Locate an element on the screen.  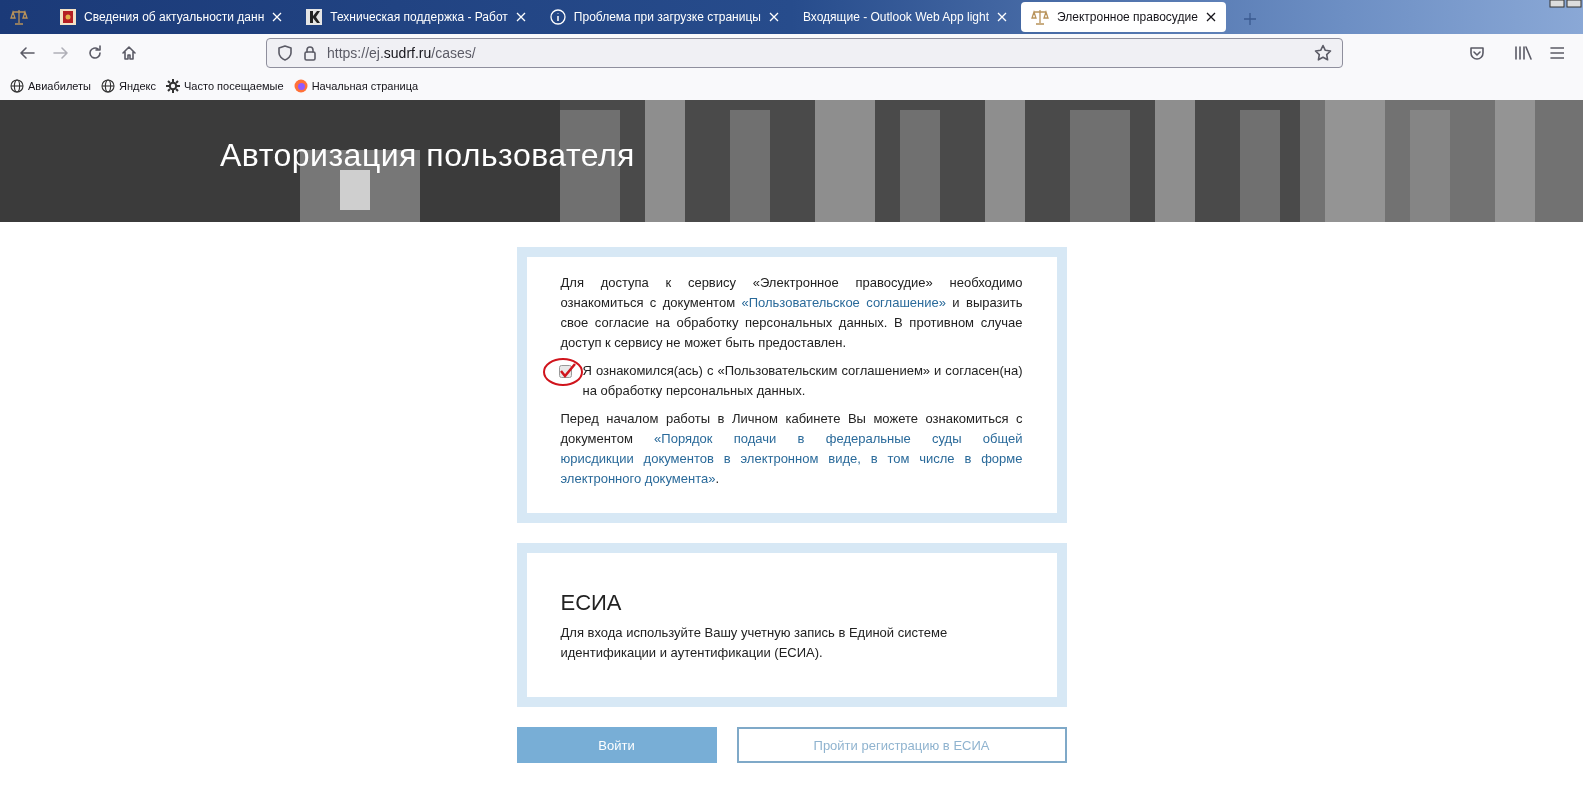
menu-icon is located at coordinates (1557, 53).